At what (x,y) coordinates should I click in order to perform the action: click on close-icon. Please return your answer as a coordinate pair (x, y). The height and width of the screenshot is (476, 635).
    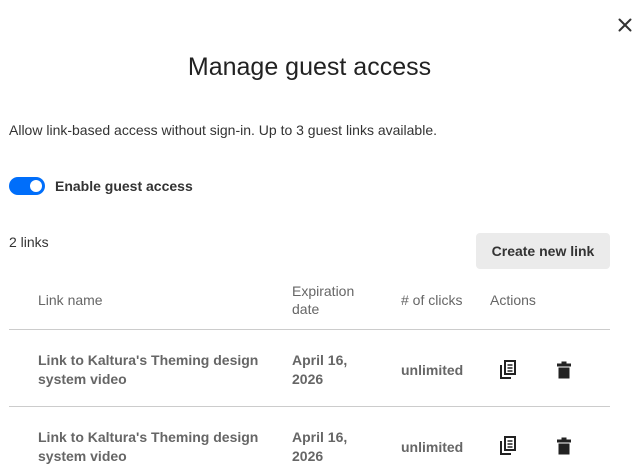
    Looking at the image, I should click on (625, 25).